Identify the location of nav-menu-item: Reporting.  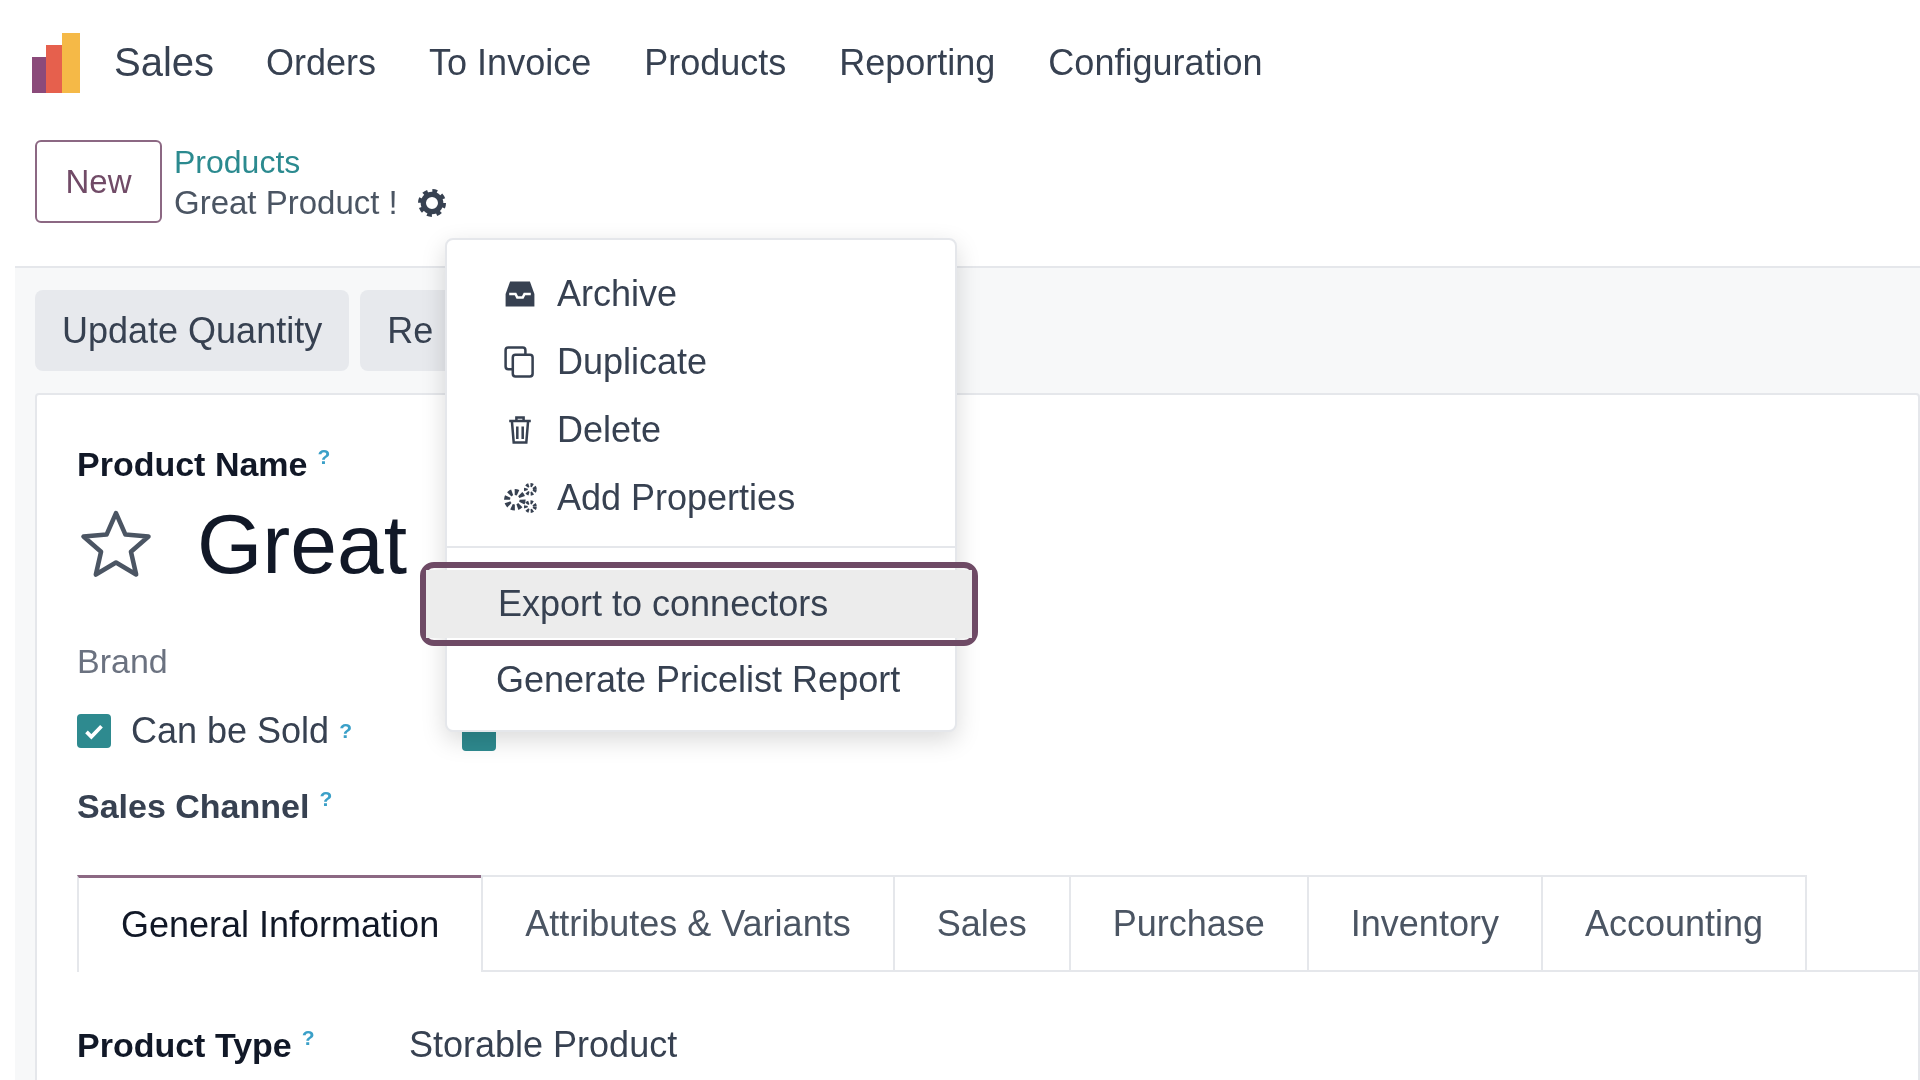
(917, 62).